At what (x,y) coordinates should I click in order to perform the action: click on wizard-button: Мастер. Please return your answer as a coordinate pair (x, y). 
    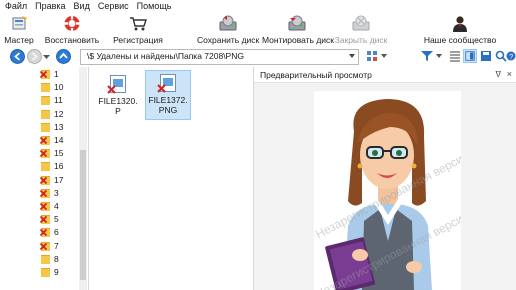
    Looking at the image, I should click on (19, 29).